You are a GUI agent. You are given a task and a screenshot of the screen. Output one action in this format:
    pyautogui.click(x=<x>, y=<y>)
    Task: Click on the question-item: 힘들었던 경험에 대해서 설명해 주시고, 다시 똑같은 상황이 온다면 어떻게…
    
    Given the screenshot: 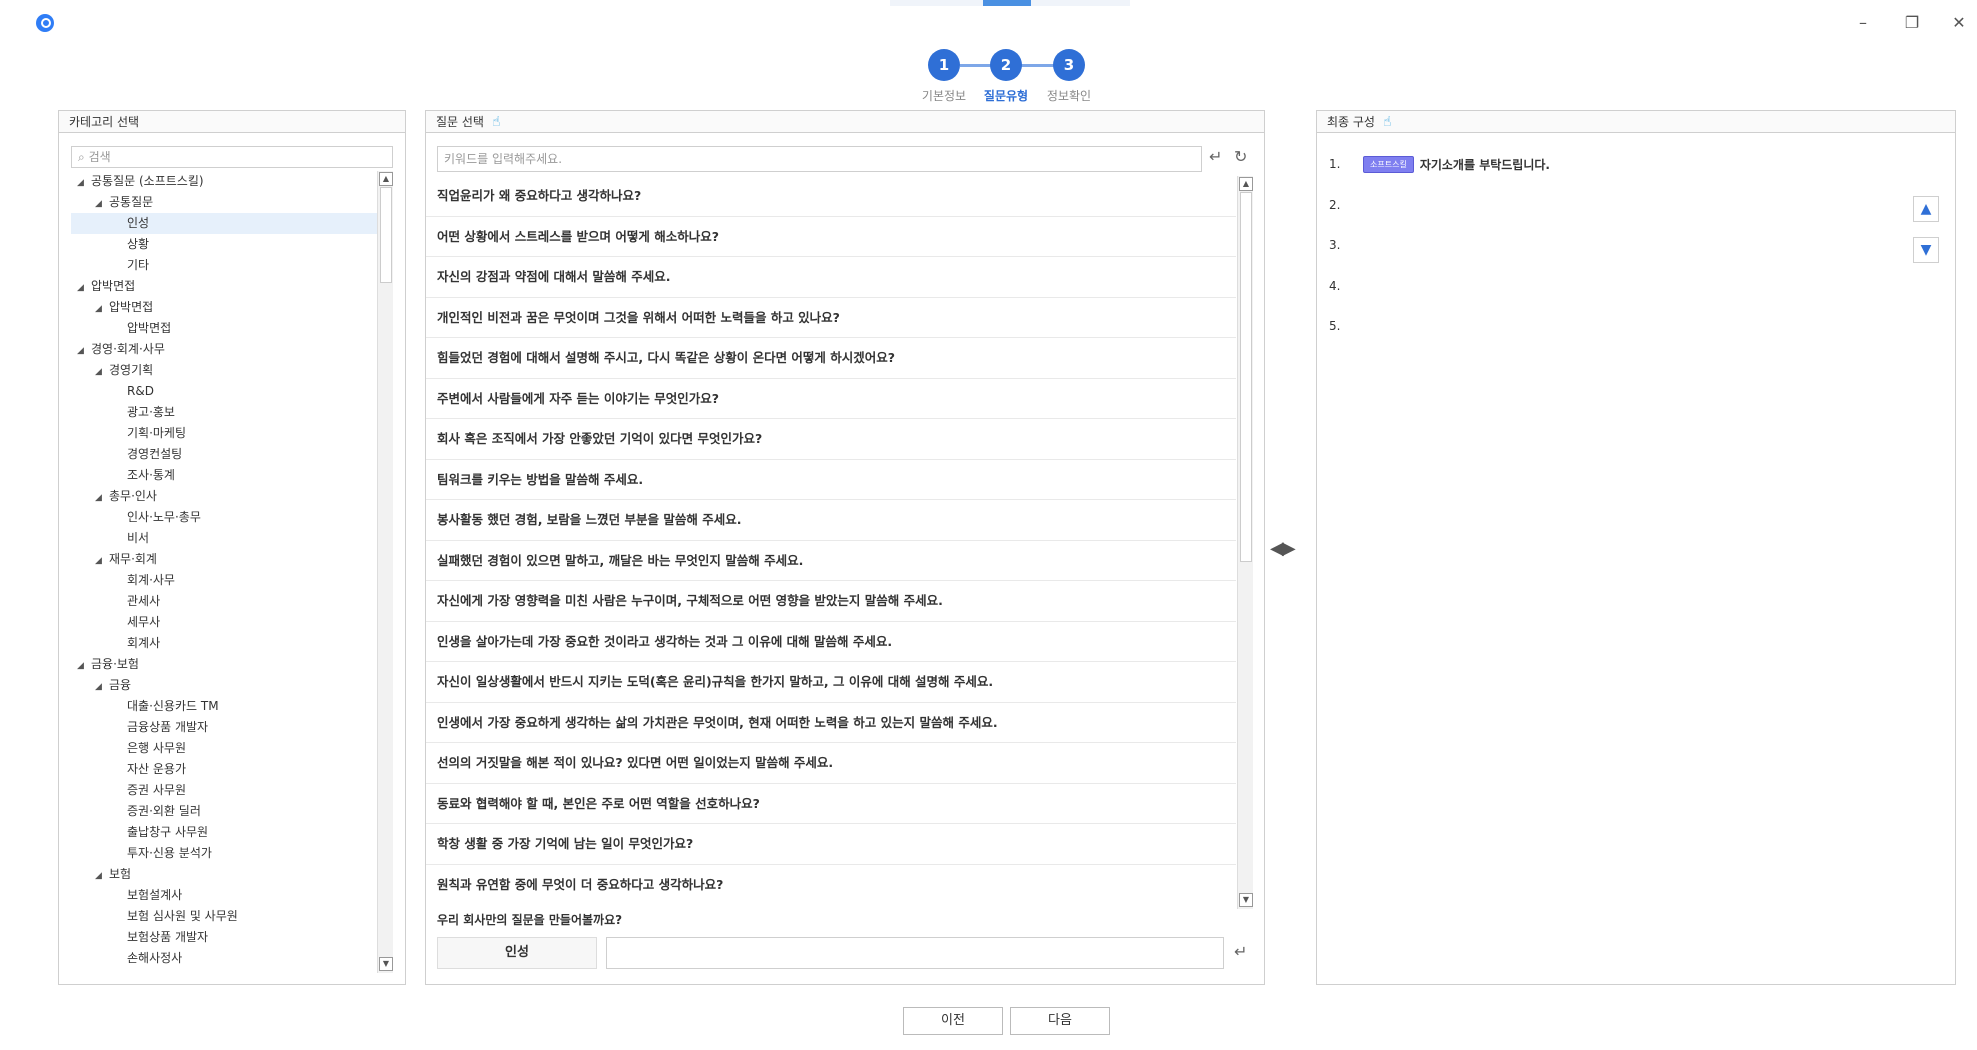 What is the action you would take?
    pyautogui.click(x=831, y=358)
    